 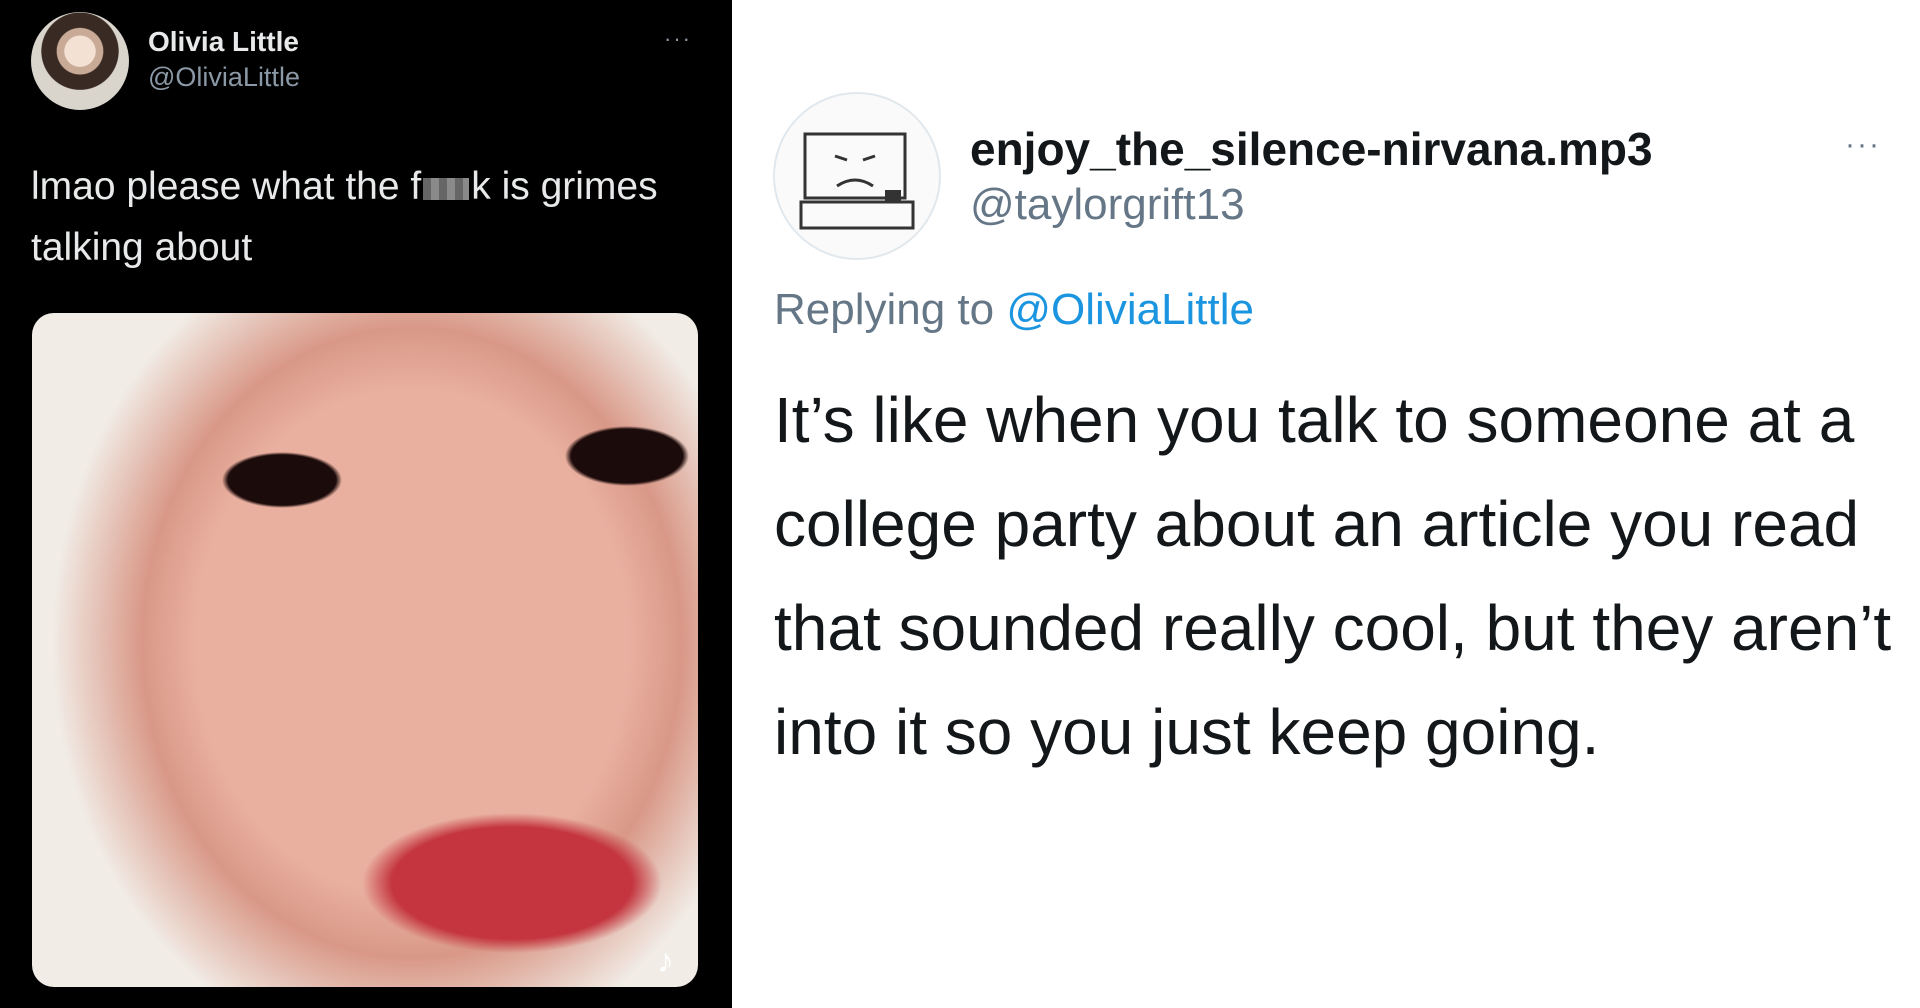 What do you see at coordinates (226, 186) in the screenshot?
I see `tweet-text-part1: lmao please what the f` at bounding box center [226, 186].